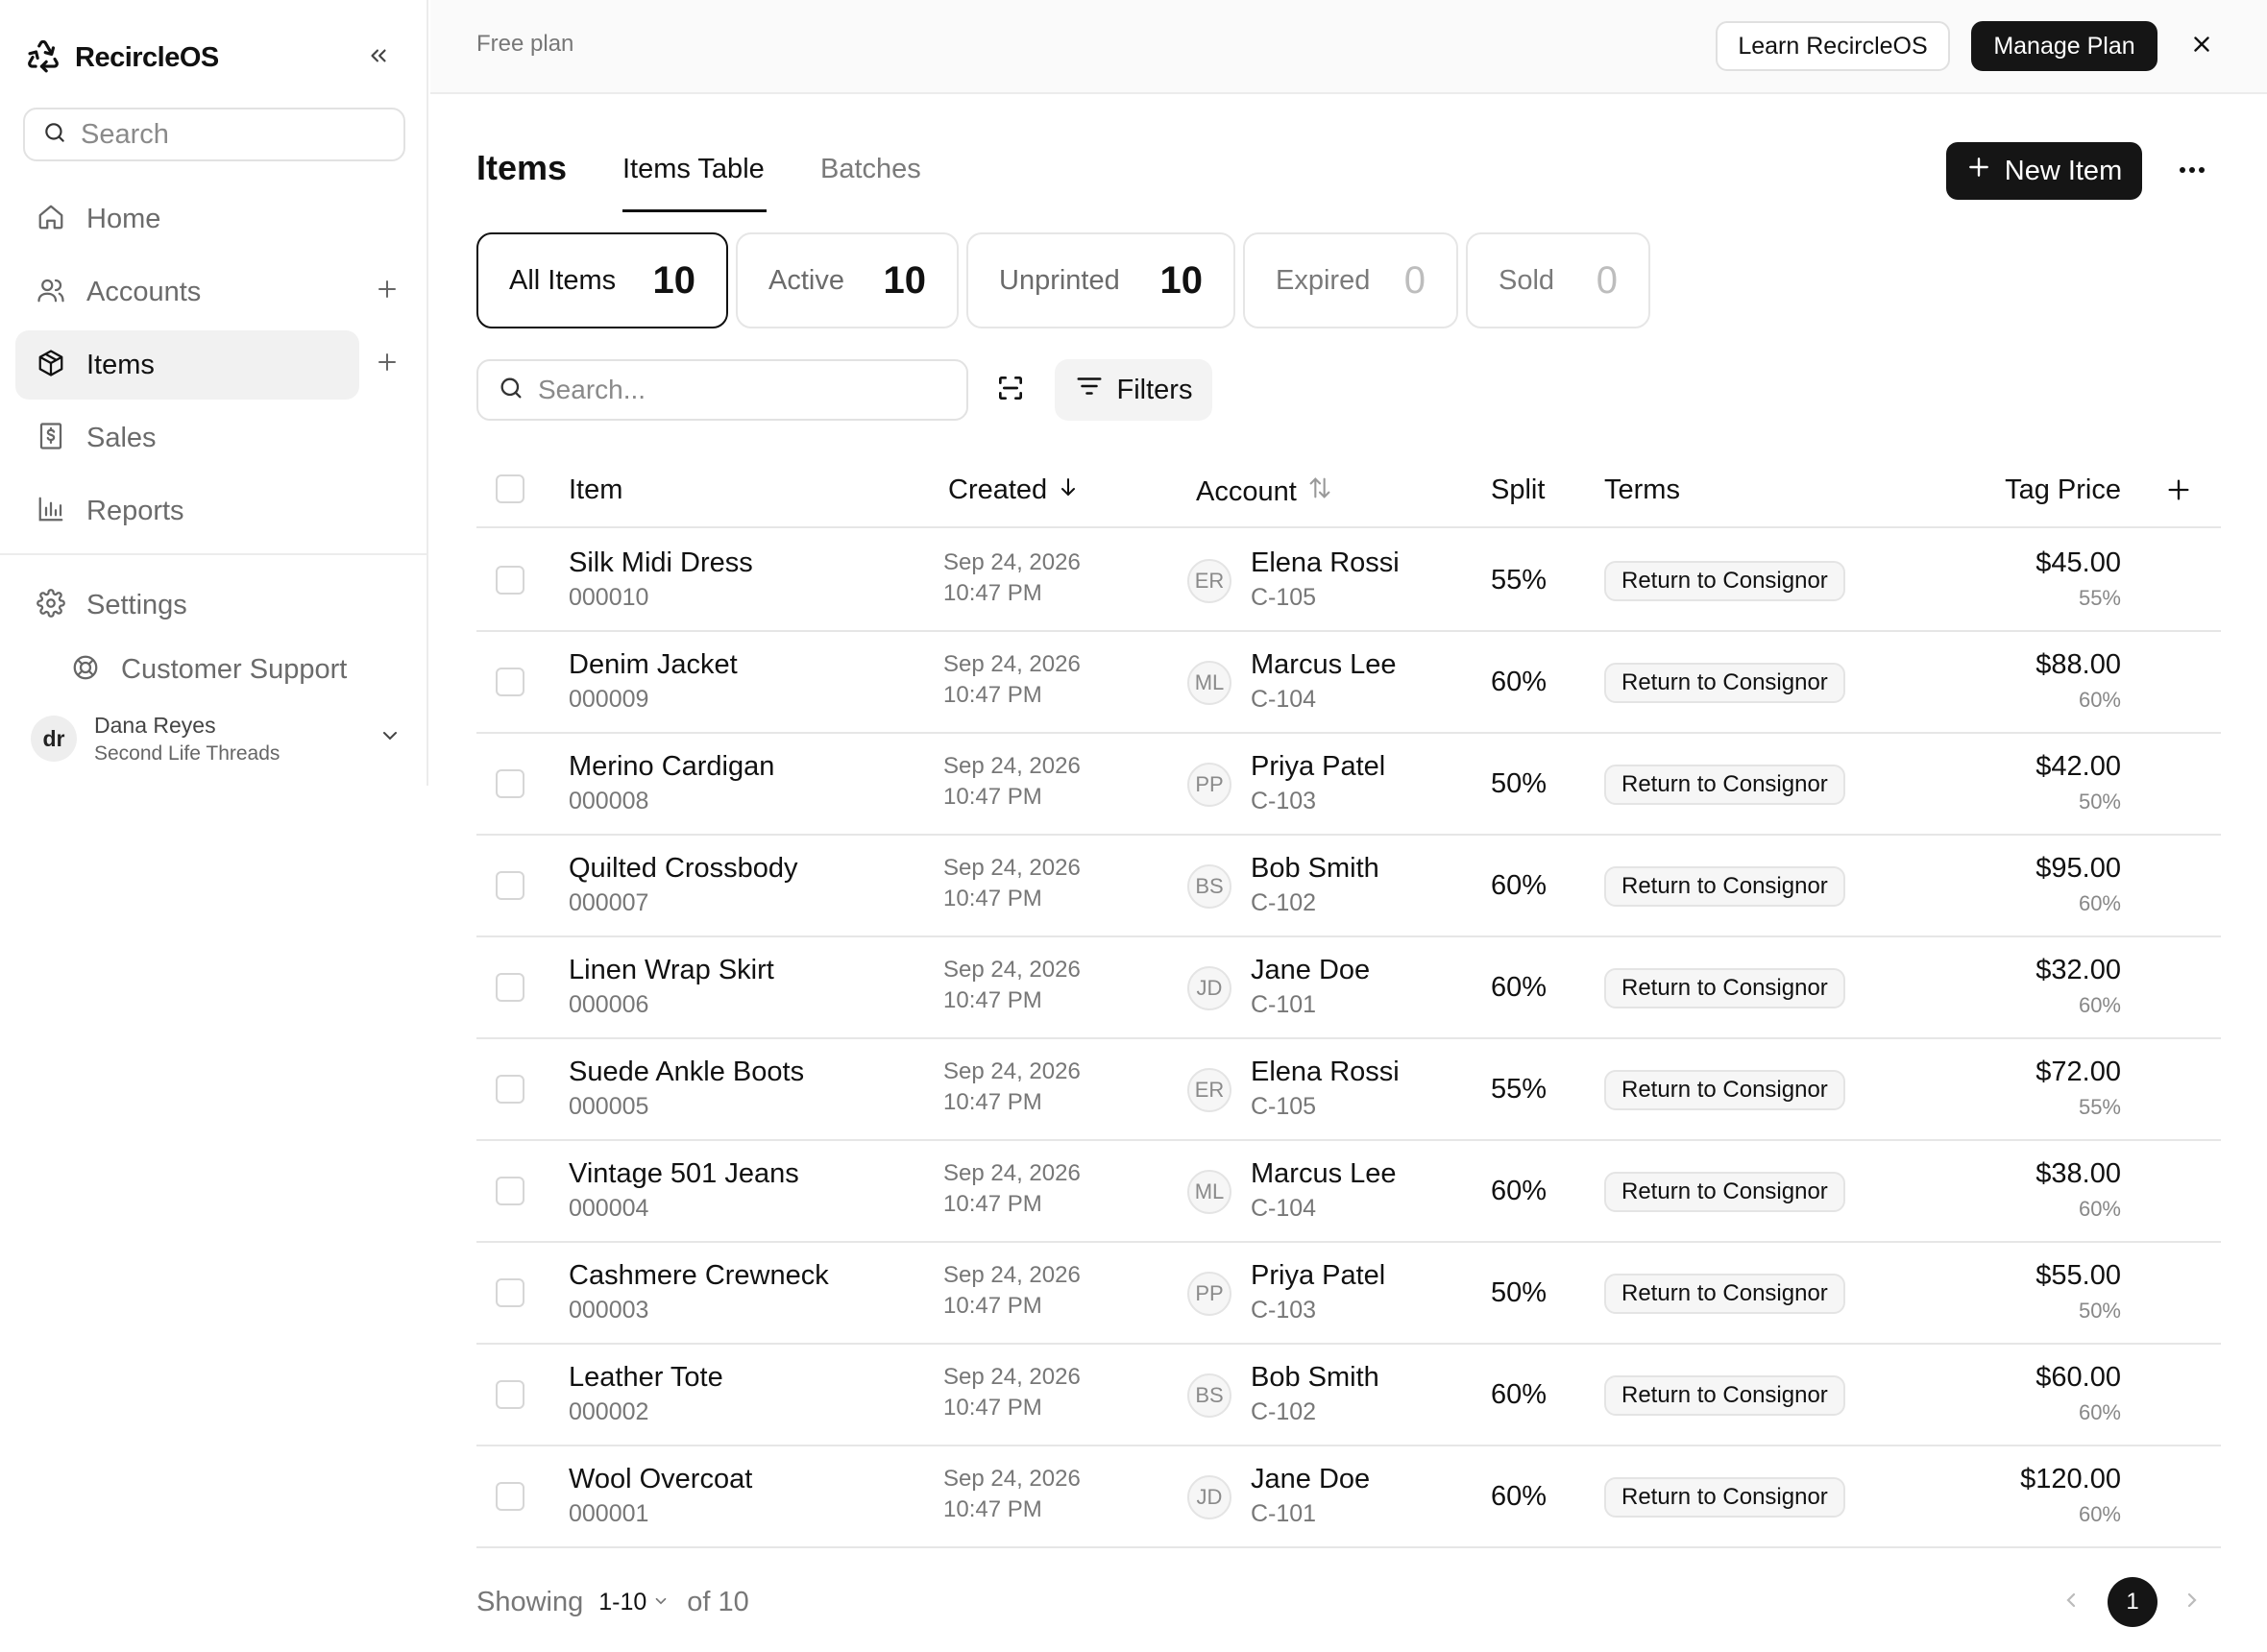 This screenshot has width=2267, height=1652. I want to click on learn-button: Learn RecircleOS, so click(1833, 46).